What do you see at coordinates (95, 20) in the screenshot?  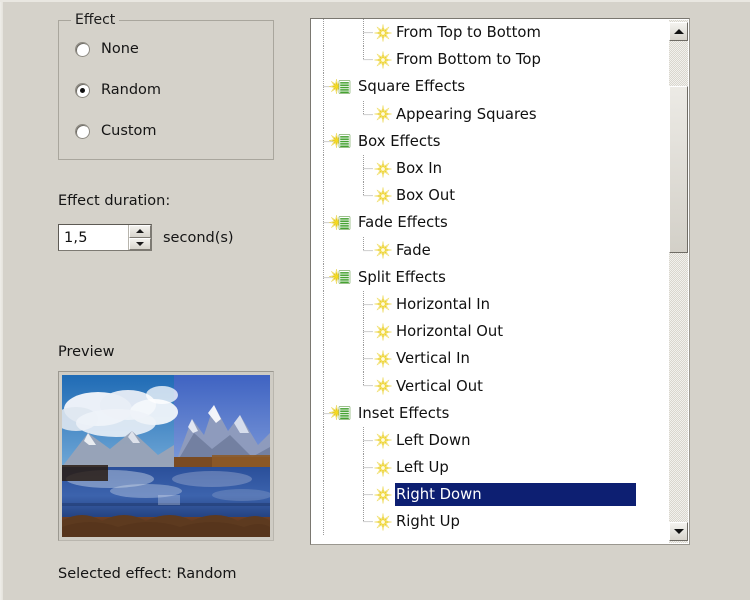 I see `effect-groupbox-legend: Effect` at bounding box center [95, 20].